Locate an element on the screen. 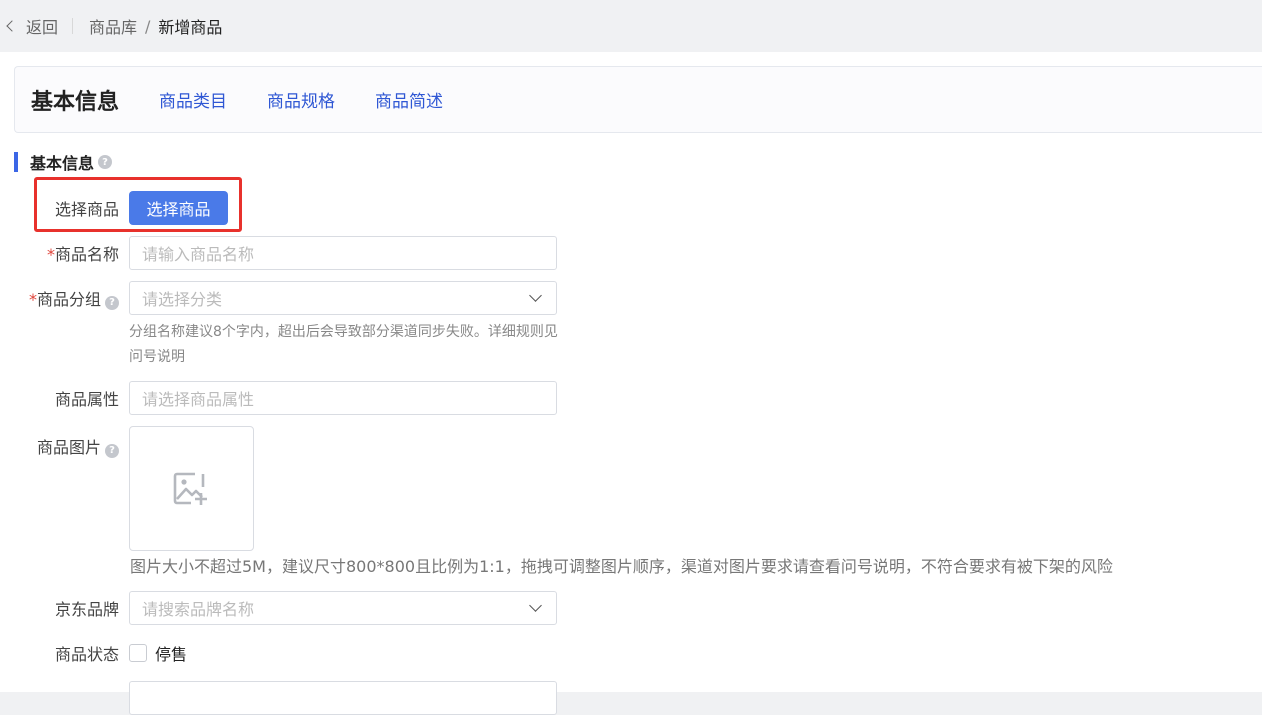 The height and width of the screenshot is (715, 1262). row-product-images: 商品图片? is located at coordinates (127, 488).